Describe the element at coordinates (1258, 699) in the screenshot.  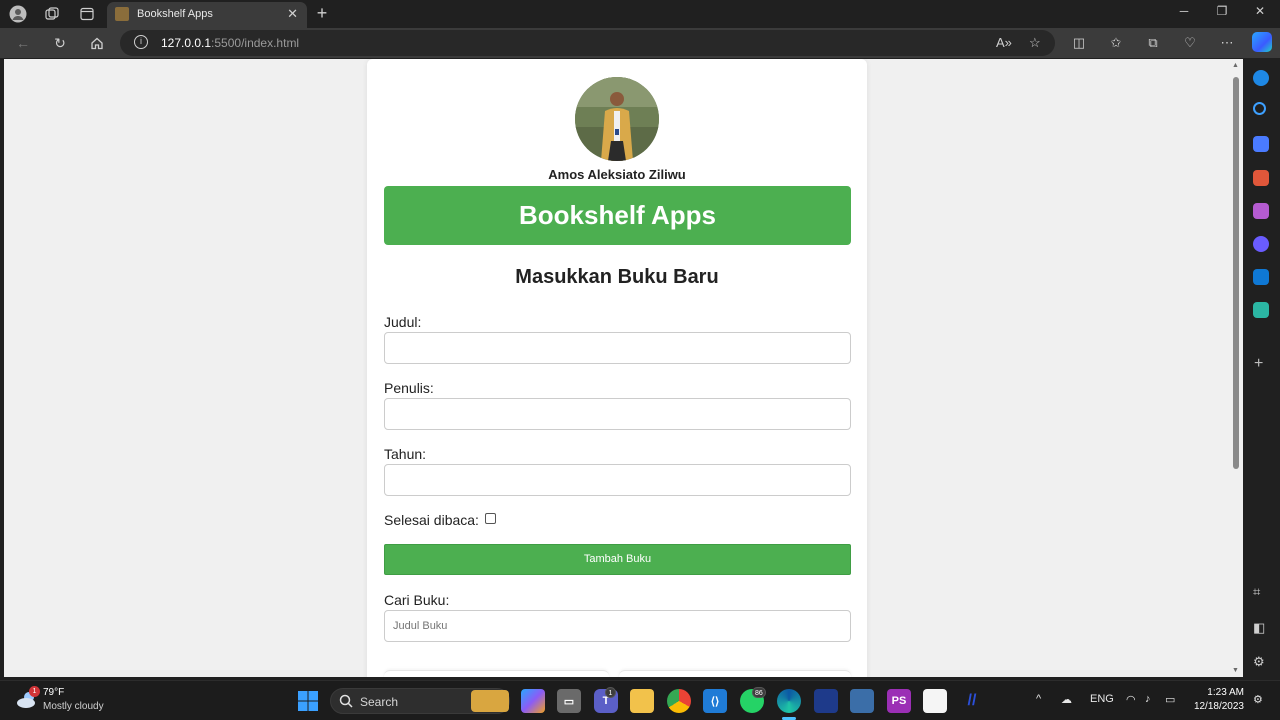
I see `notification-center-icon: ⚙` at that location.